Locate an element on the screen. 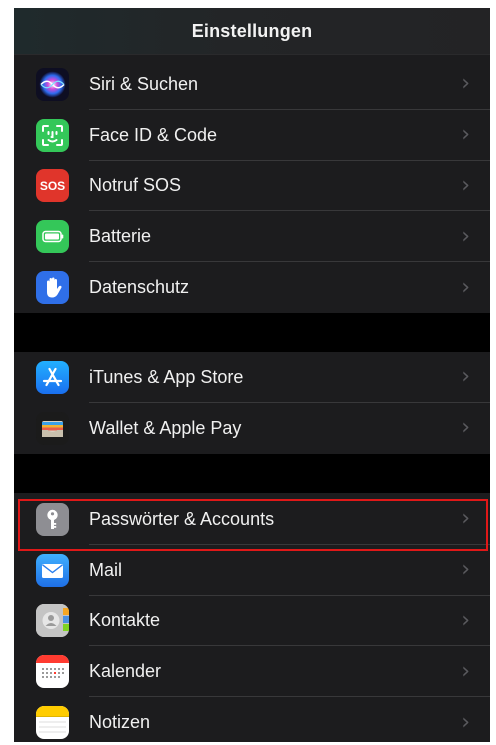 Image resolution: width=496 pixels, height=745 pixels. sos-icon-text: SOS is located at coordinates (52, 185).